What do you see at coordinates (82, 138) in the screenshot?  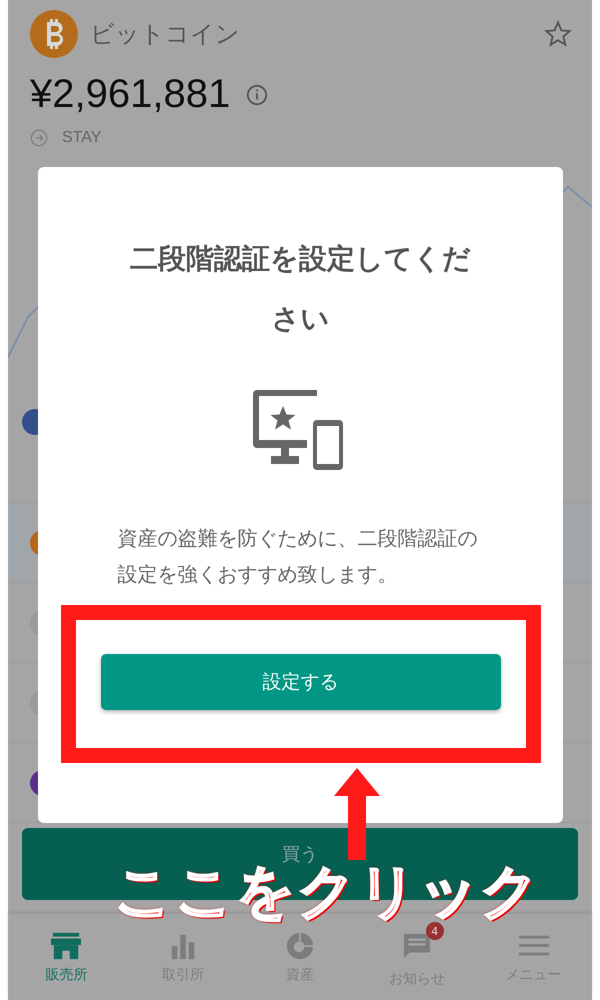 I see `trend-status: STAY` at bounding box center [82, 138].